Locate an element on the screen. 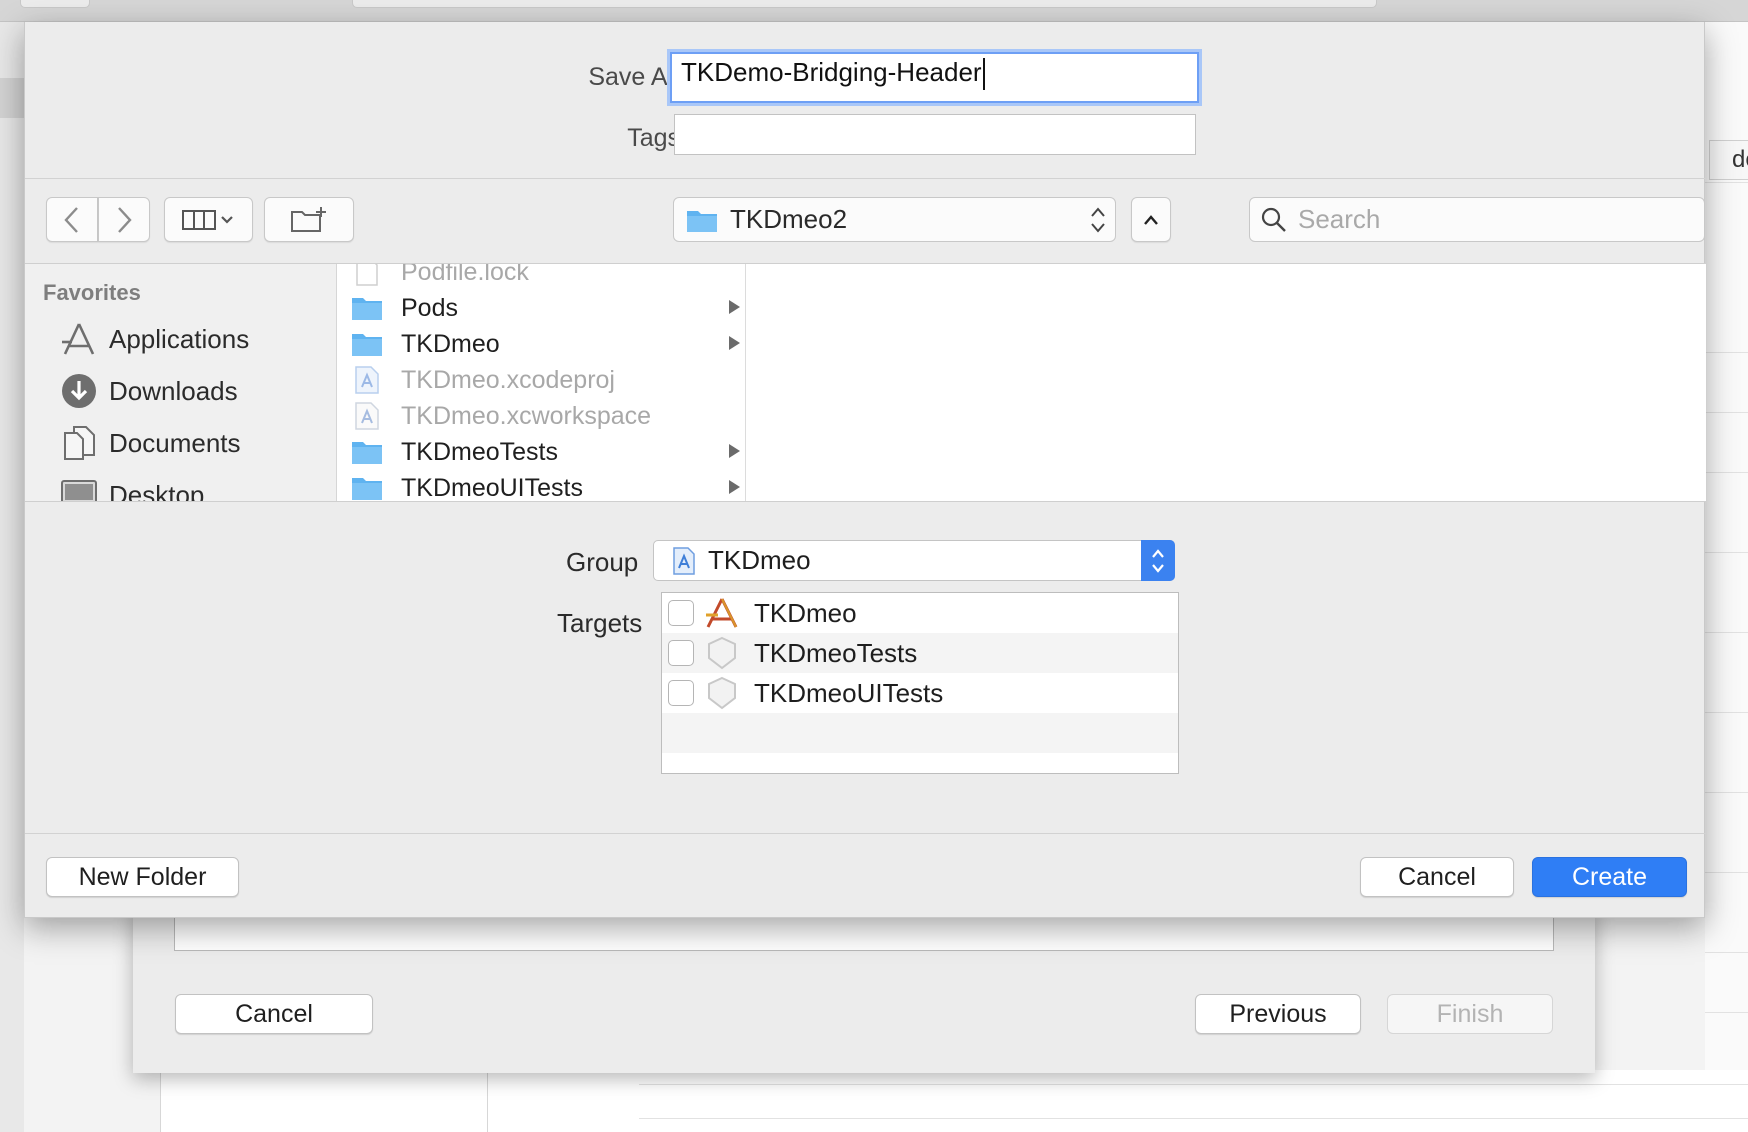  target-row: TKDmeoUITests is located at coordinates (920, 693).